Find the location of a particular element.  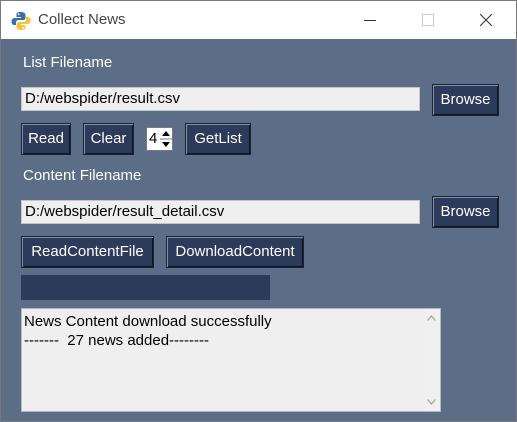

log-scrollbar is located at coordinates (431, 360).